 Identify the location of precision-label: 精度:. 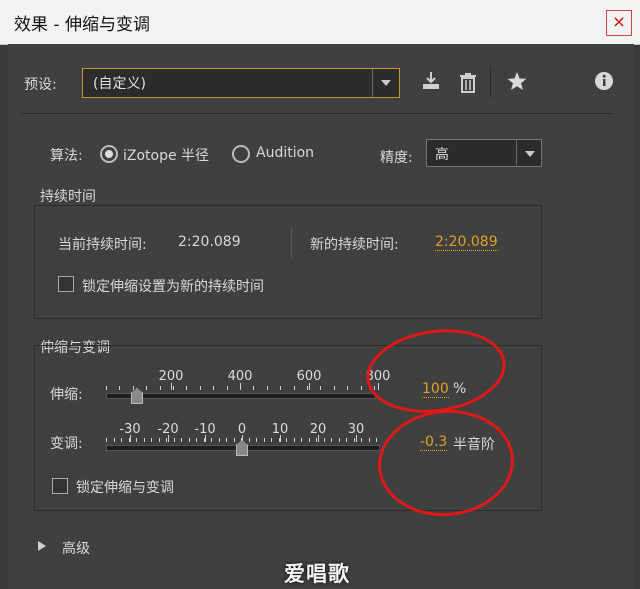
(396, 158).